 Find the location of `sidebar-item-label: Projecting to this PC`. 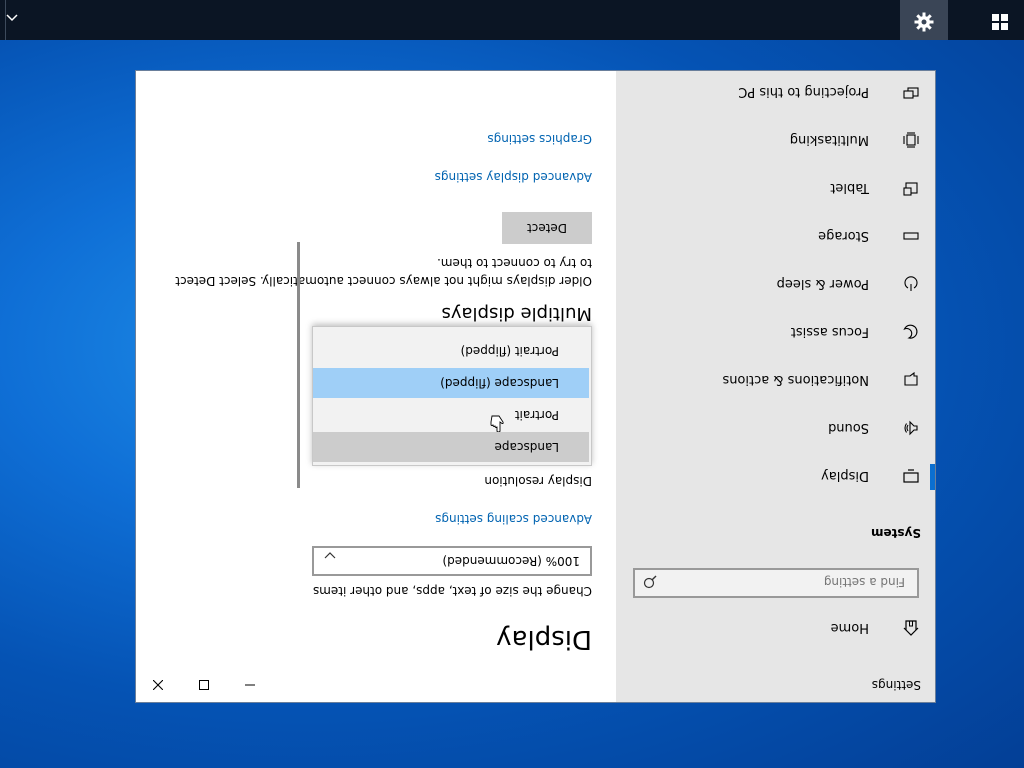

sidebar-item-label: Projecting to this PC is located at coordinates (803, 92).